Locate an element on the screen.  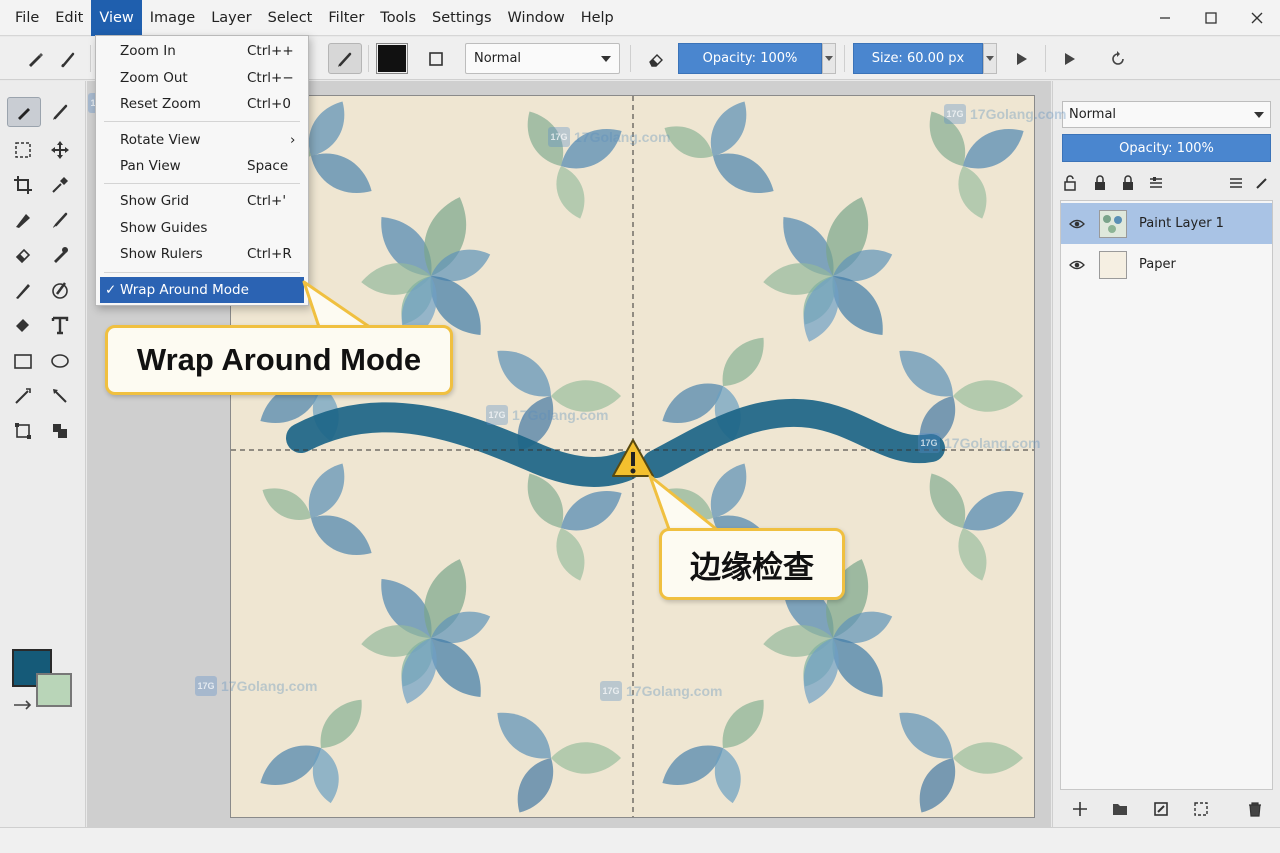
ellipse-tool-icon is located at coordinates (60, 361).